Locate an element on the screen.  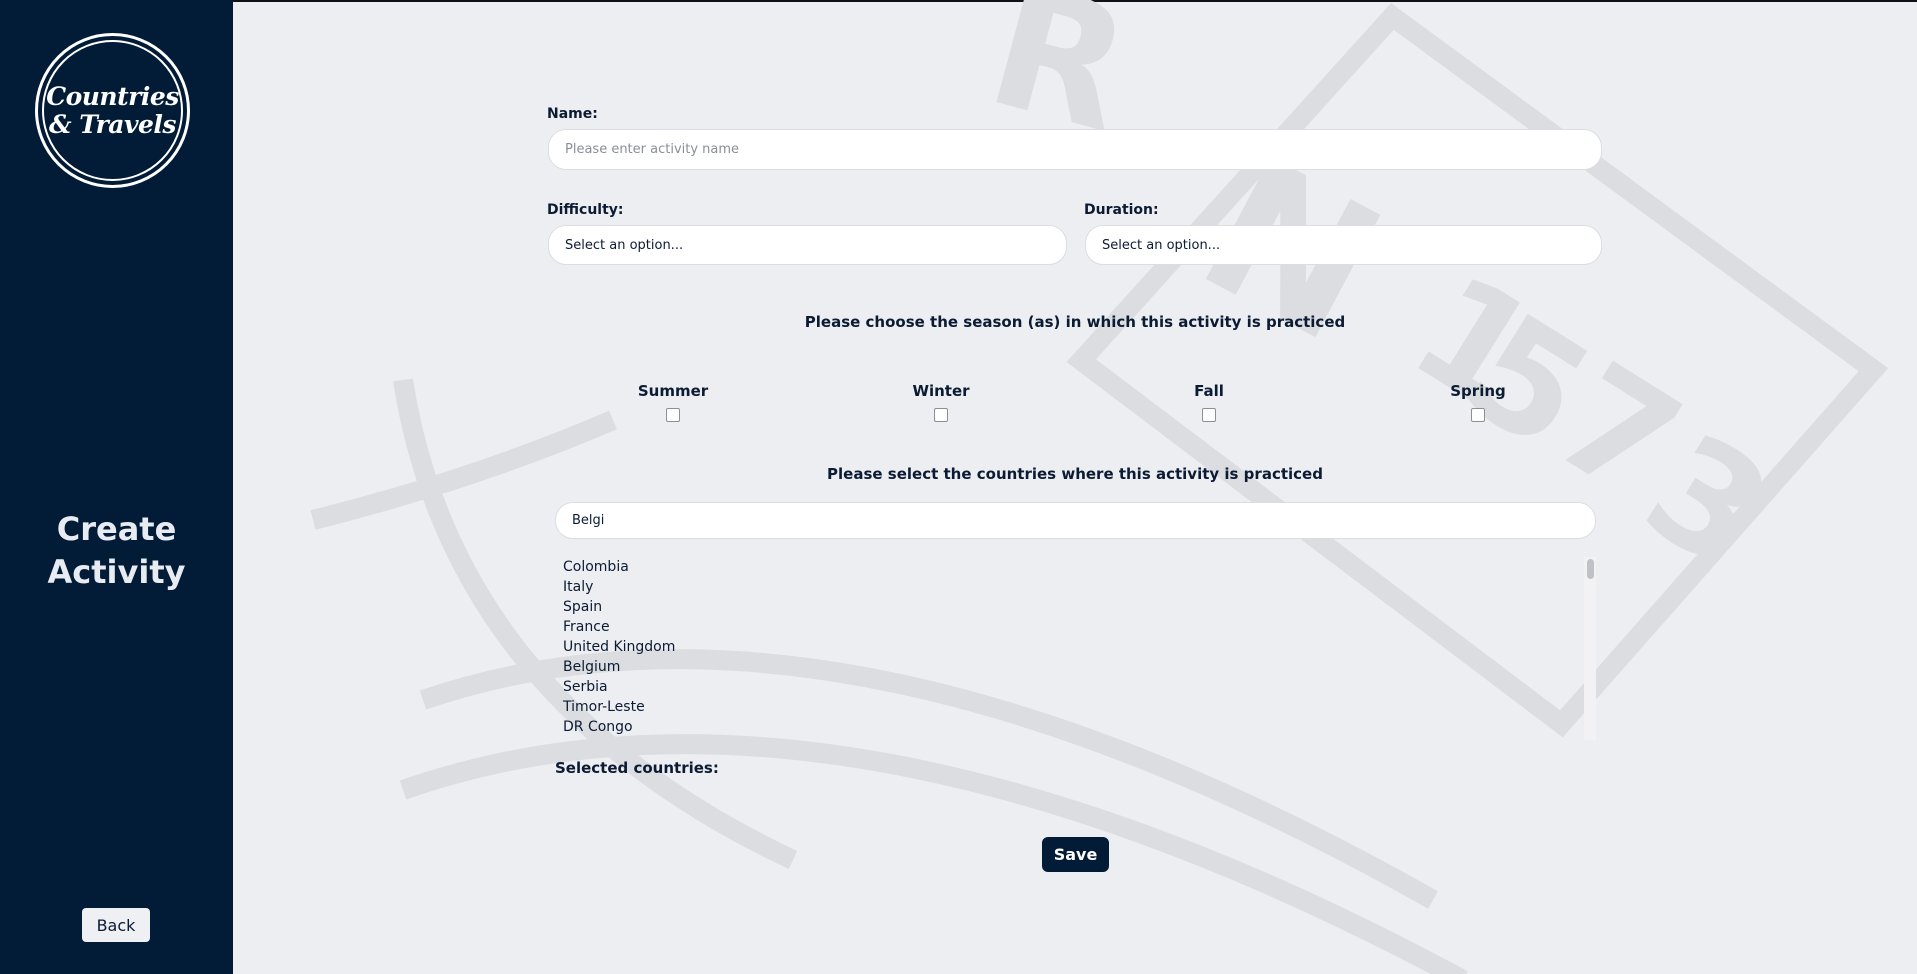
country-list-scroll-thumb is located at coordinates (1590, 569).